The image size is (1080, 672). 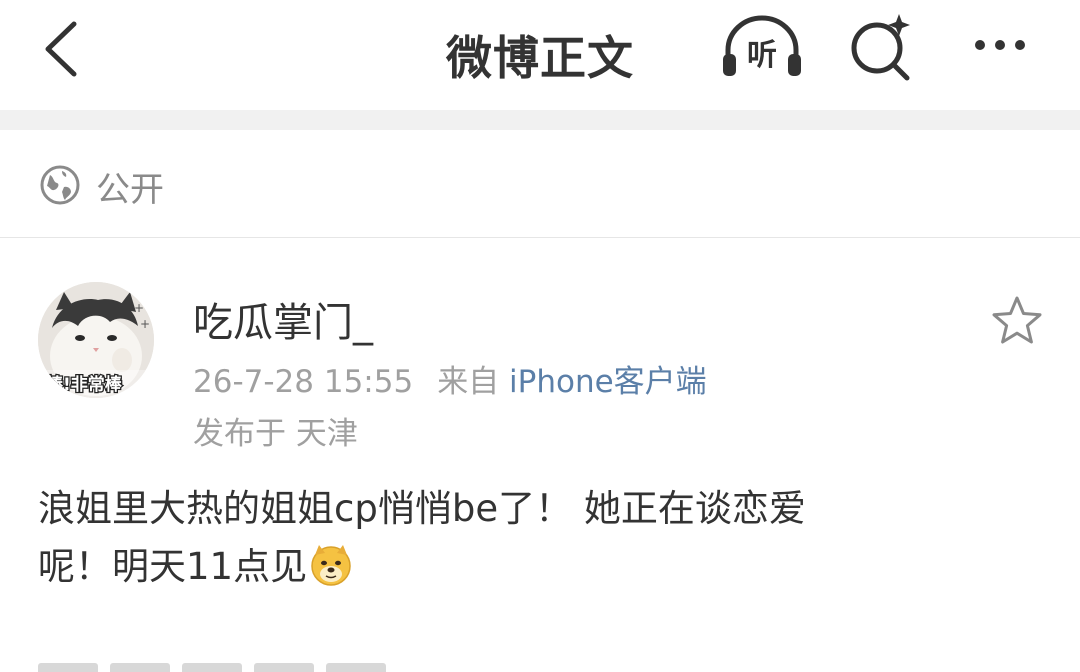 I want to click on source-link: iPhone客户端, so click(x=608, y=382).